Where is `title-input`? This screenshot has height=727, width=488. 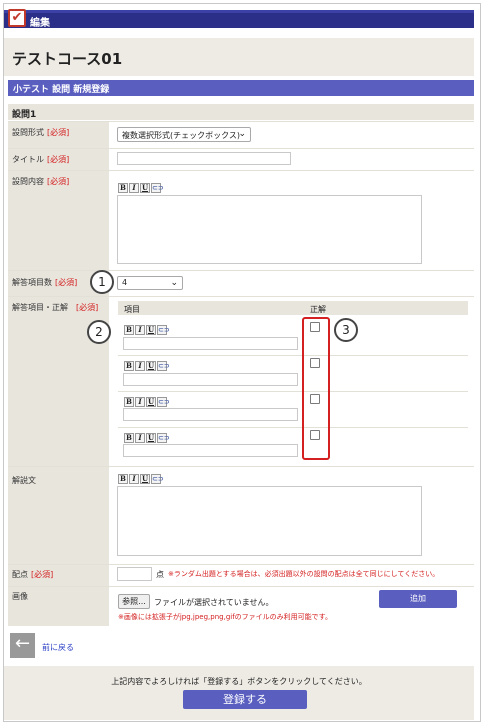
title-input is located at coordinates (204, 158).